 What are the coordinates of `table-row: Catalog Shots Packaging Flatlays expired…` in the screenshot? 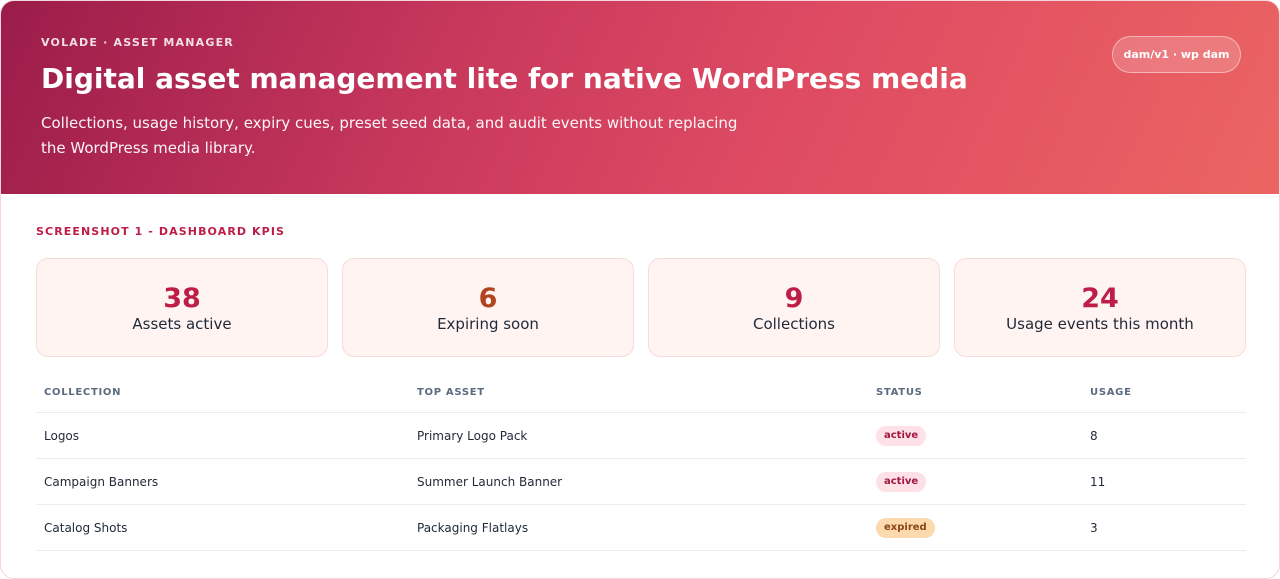 It's located at (641, 528).